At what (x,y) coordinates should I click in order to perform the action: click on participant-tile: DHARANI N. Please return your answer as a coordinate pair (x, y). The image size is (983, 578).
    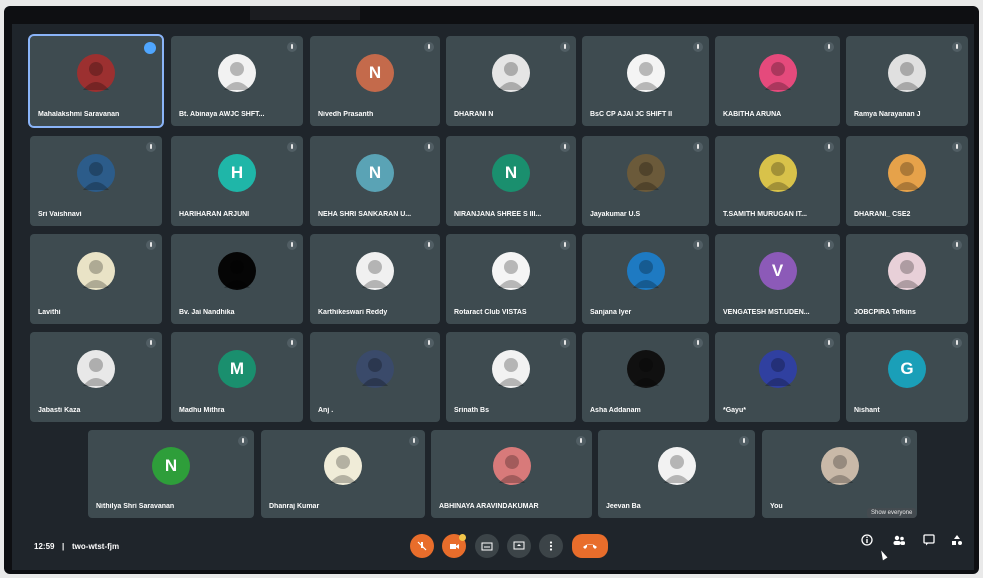
    Looking at the image, I should click on (511, 81).